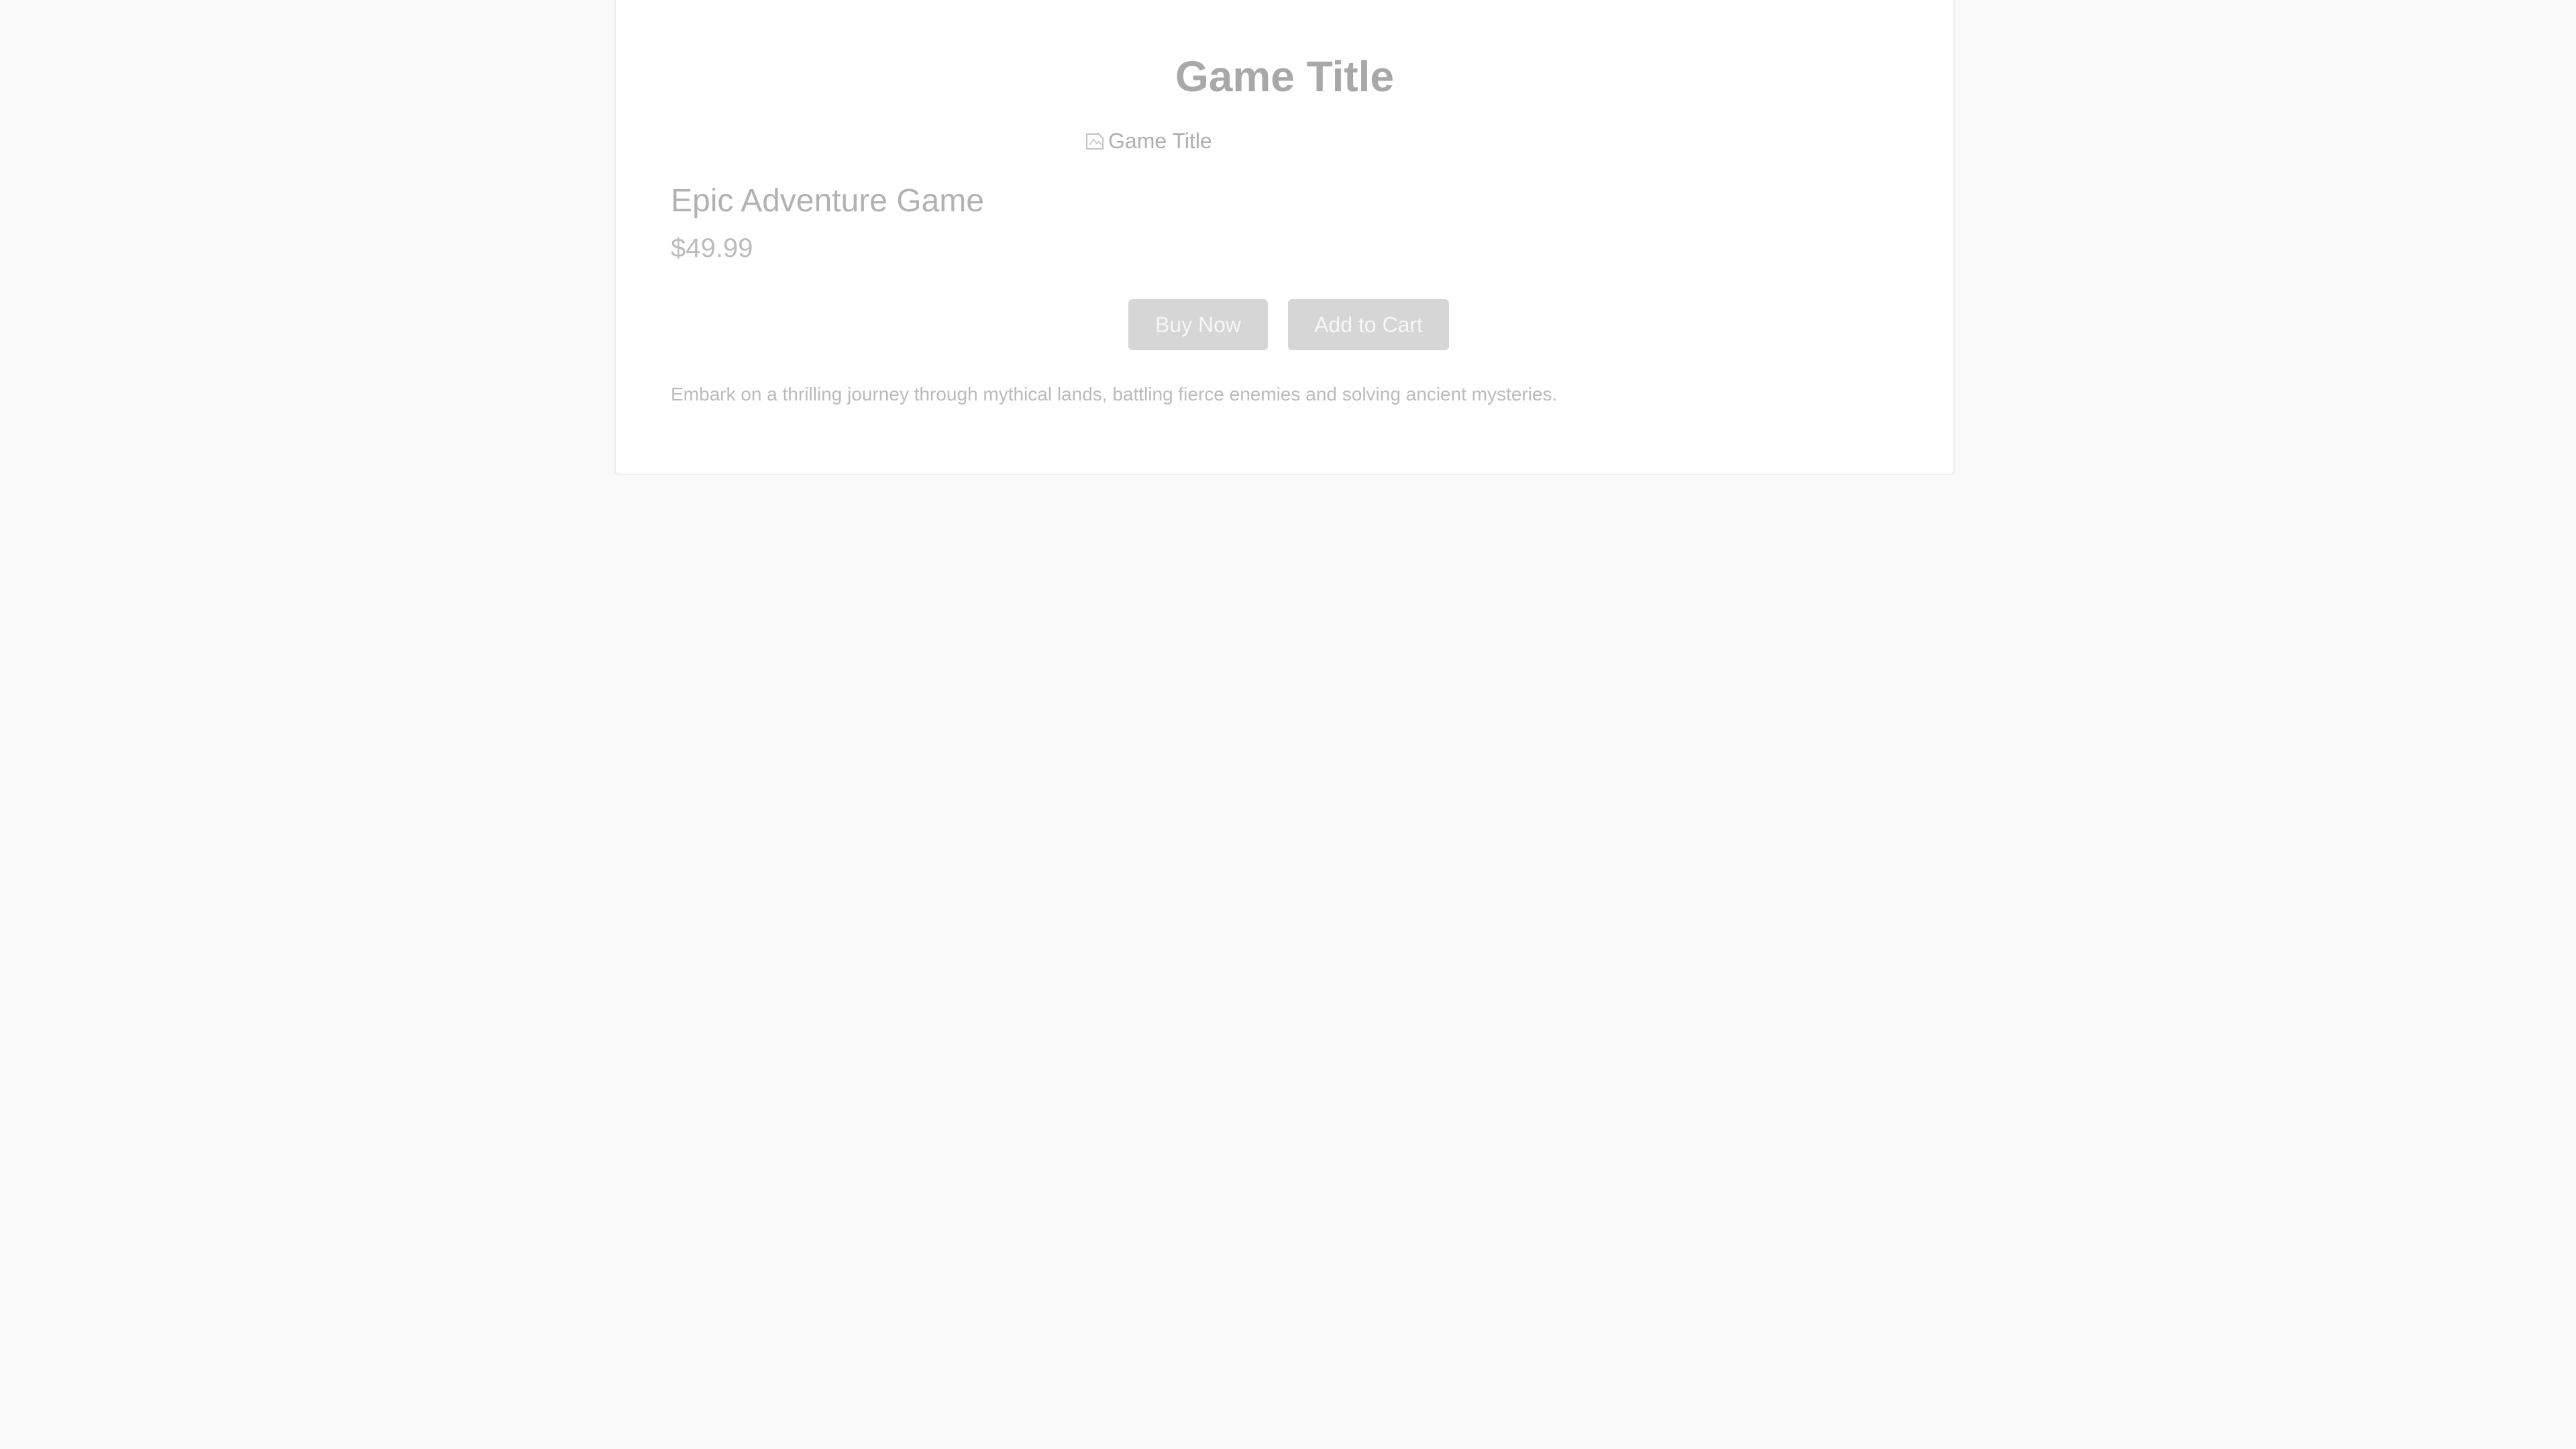 Image resolution: width=2576 pixels, height=1449 pixels. I want to click on action-buttons: Buy Now Add to Cart, so click(1288, 324).